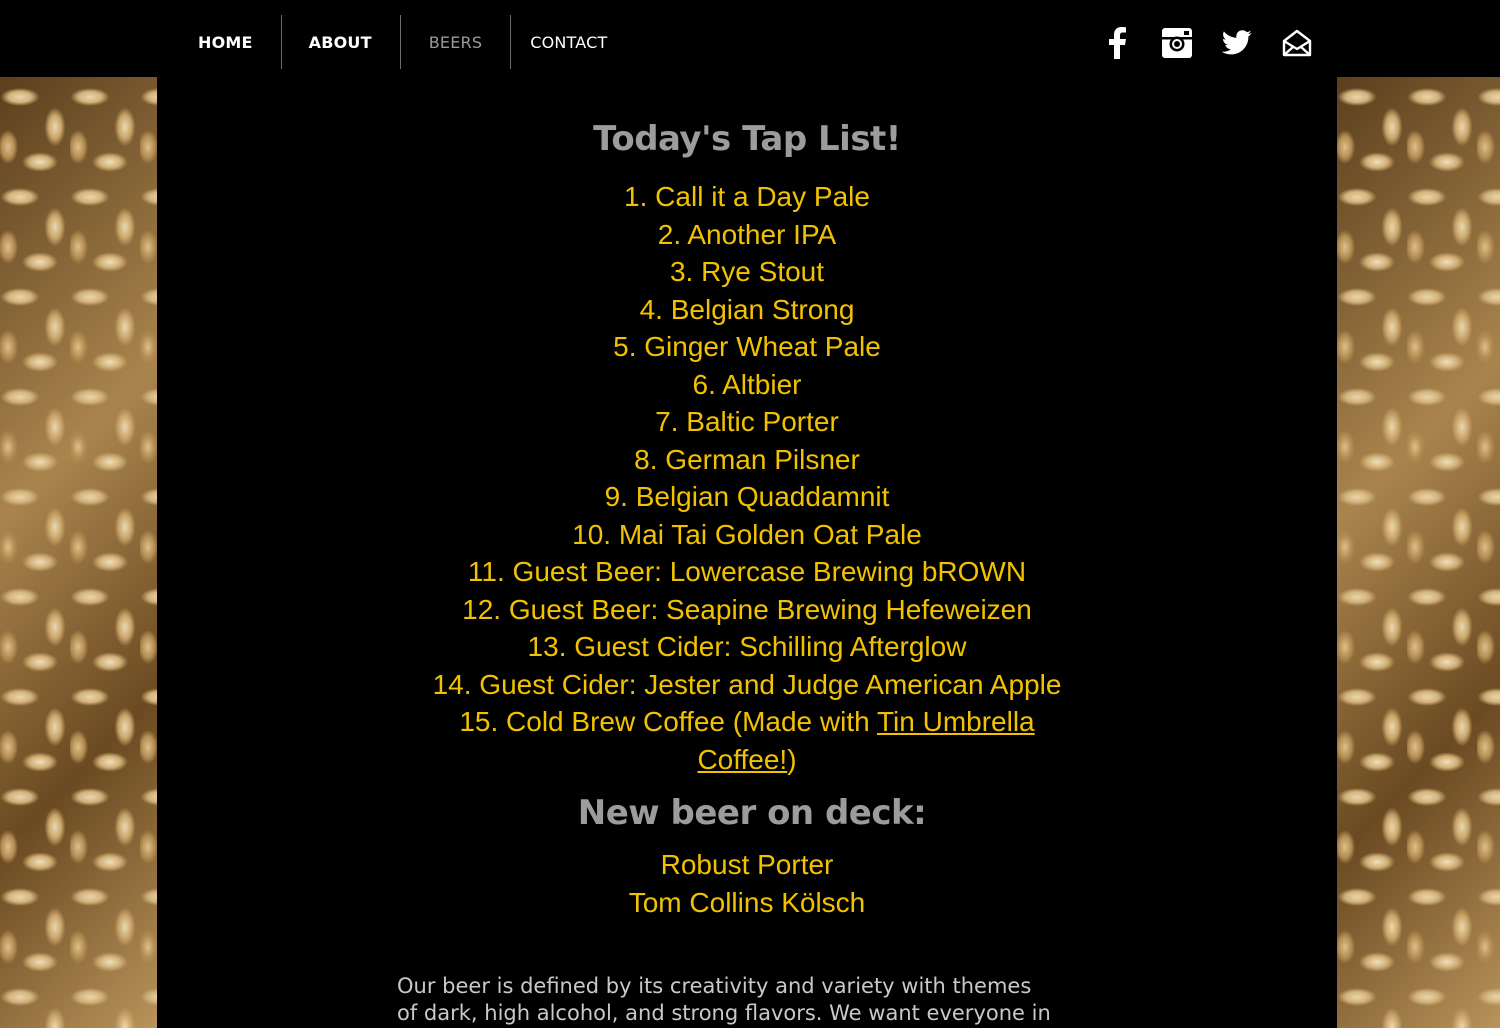 Image resolution: width=1500 pixels, height=1028 pixels. Describe the element at coordinates (341, 42) in the screenshot. I see `nav-about: ABOUT` at that location.